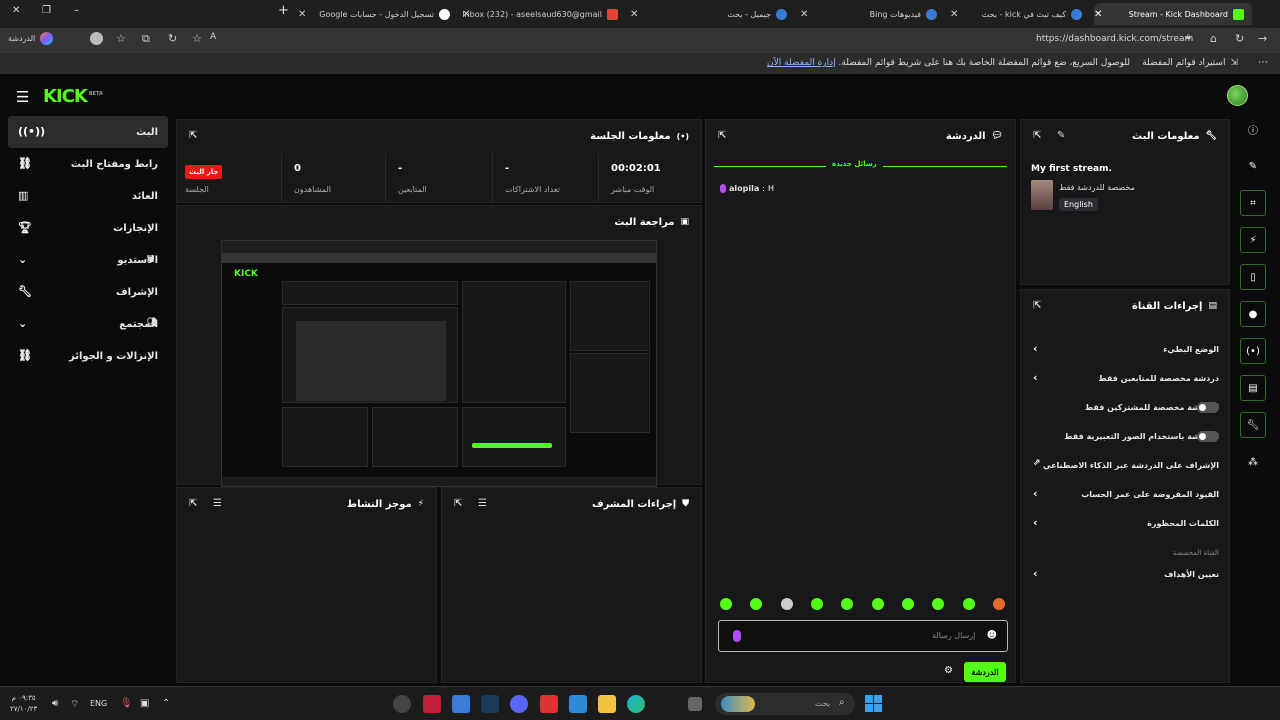  I want to click on refresh-icon: ↻, so click(172, 38).